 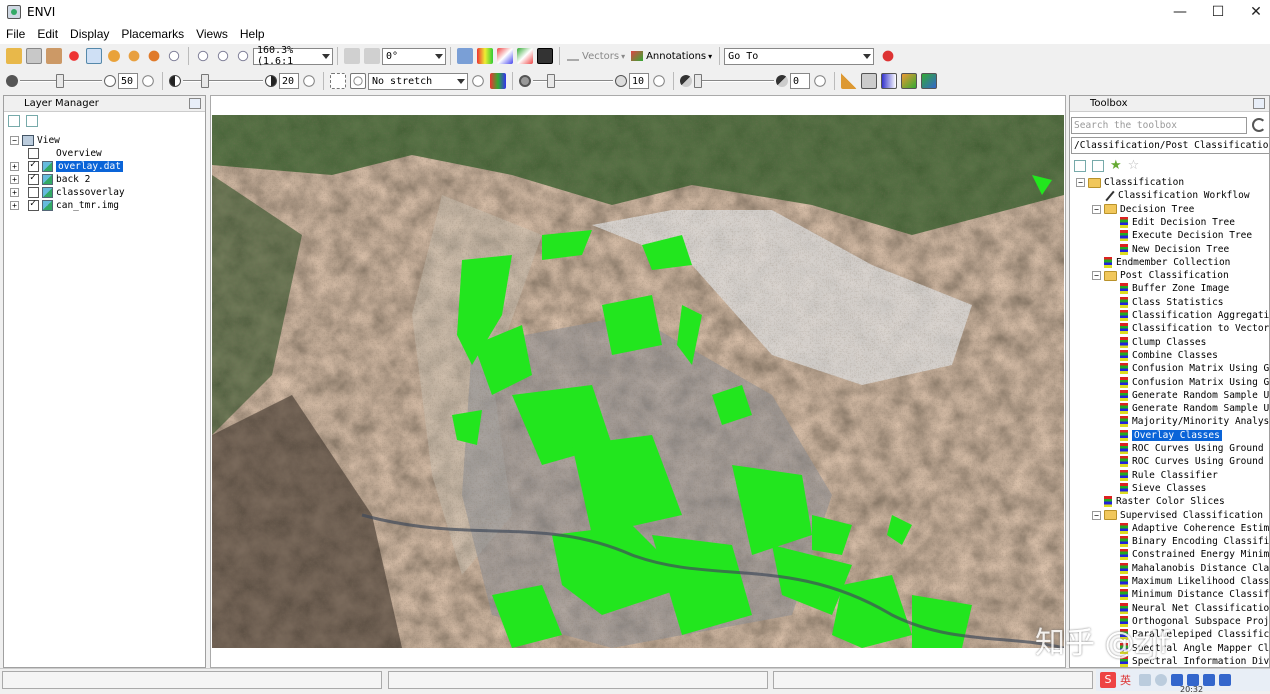 What do you see at coordinates (545, 56) in the screenshot?
I see `portal-icon` at bounding box center [545, 56].